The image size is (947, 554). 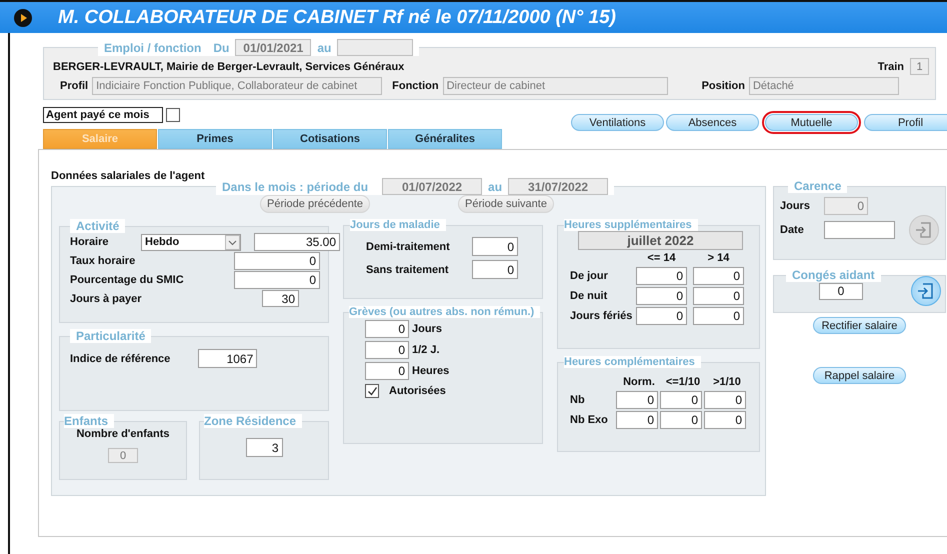 What do you see at coordinates (660, 240) in the screenshot?
I see `month-field: juillet 2022` at bounding box center [660, 240].